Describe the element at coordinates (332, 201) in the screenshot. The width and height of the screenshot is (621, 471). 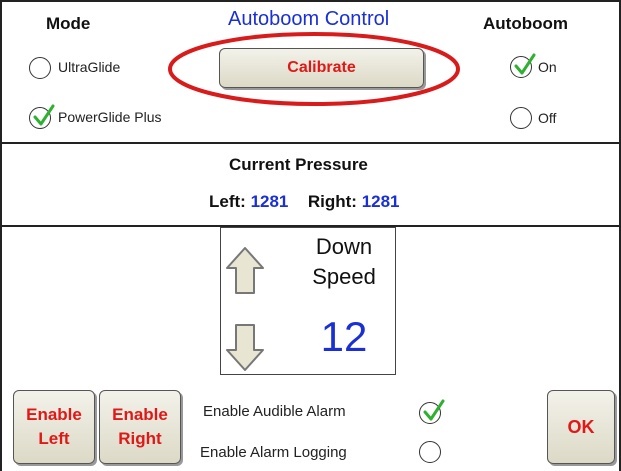
I see `pressure-right-label: Right:` at that location.